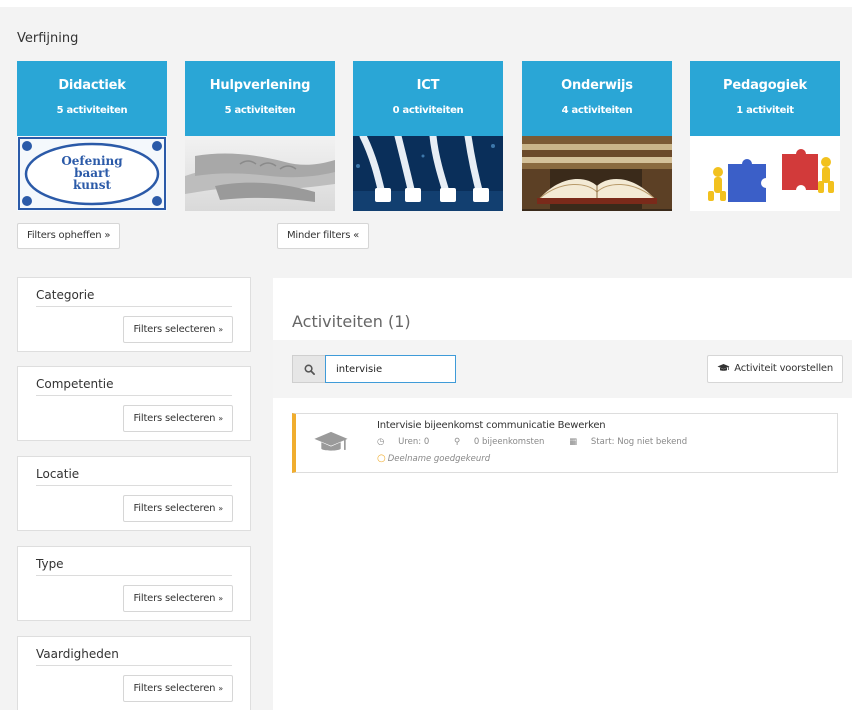  I want to click on facet-locatie: Locatie Filters selecteren», so click(134, 493).